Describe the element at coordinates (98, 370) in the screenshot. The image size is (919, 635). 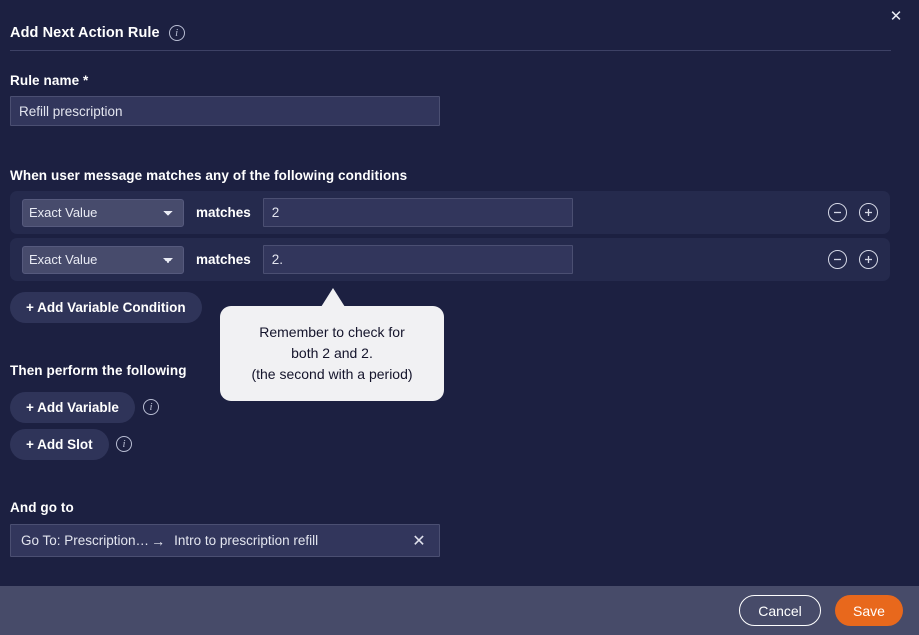
I see `actions-label: Then perform the following` at that location.